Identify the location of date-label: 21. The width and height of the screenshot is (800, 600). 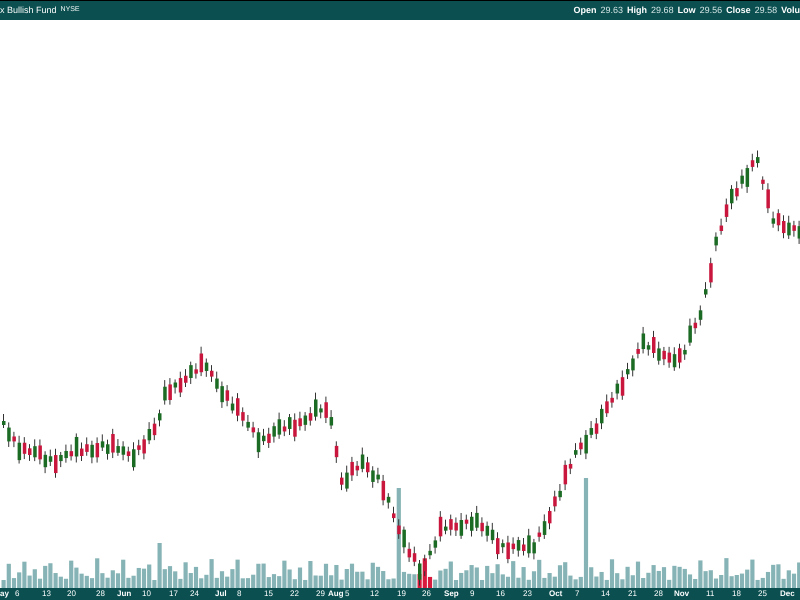
(632, 594).